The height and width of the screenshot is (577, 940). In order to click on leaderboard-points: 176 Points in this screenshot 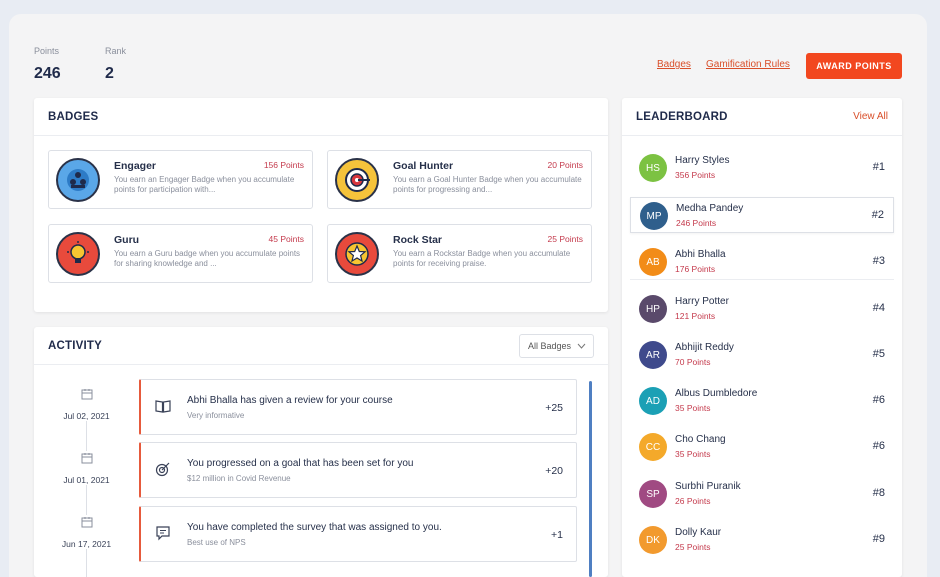, I will do `click(695, 269)`.